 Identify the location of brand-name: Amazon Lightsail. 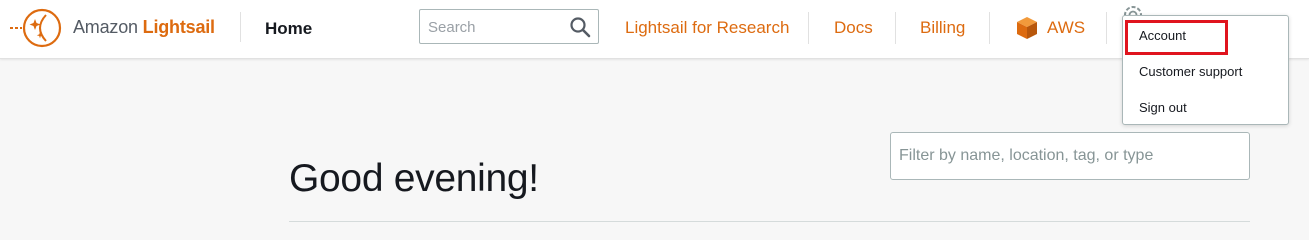
(144, 27).